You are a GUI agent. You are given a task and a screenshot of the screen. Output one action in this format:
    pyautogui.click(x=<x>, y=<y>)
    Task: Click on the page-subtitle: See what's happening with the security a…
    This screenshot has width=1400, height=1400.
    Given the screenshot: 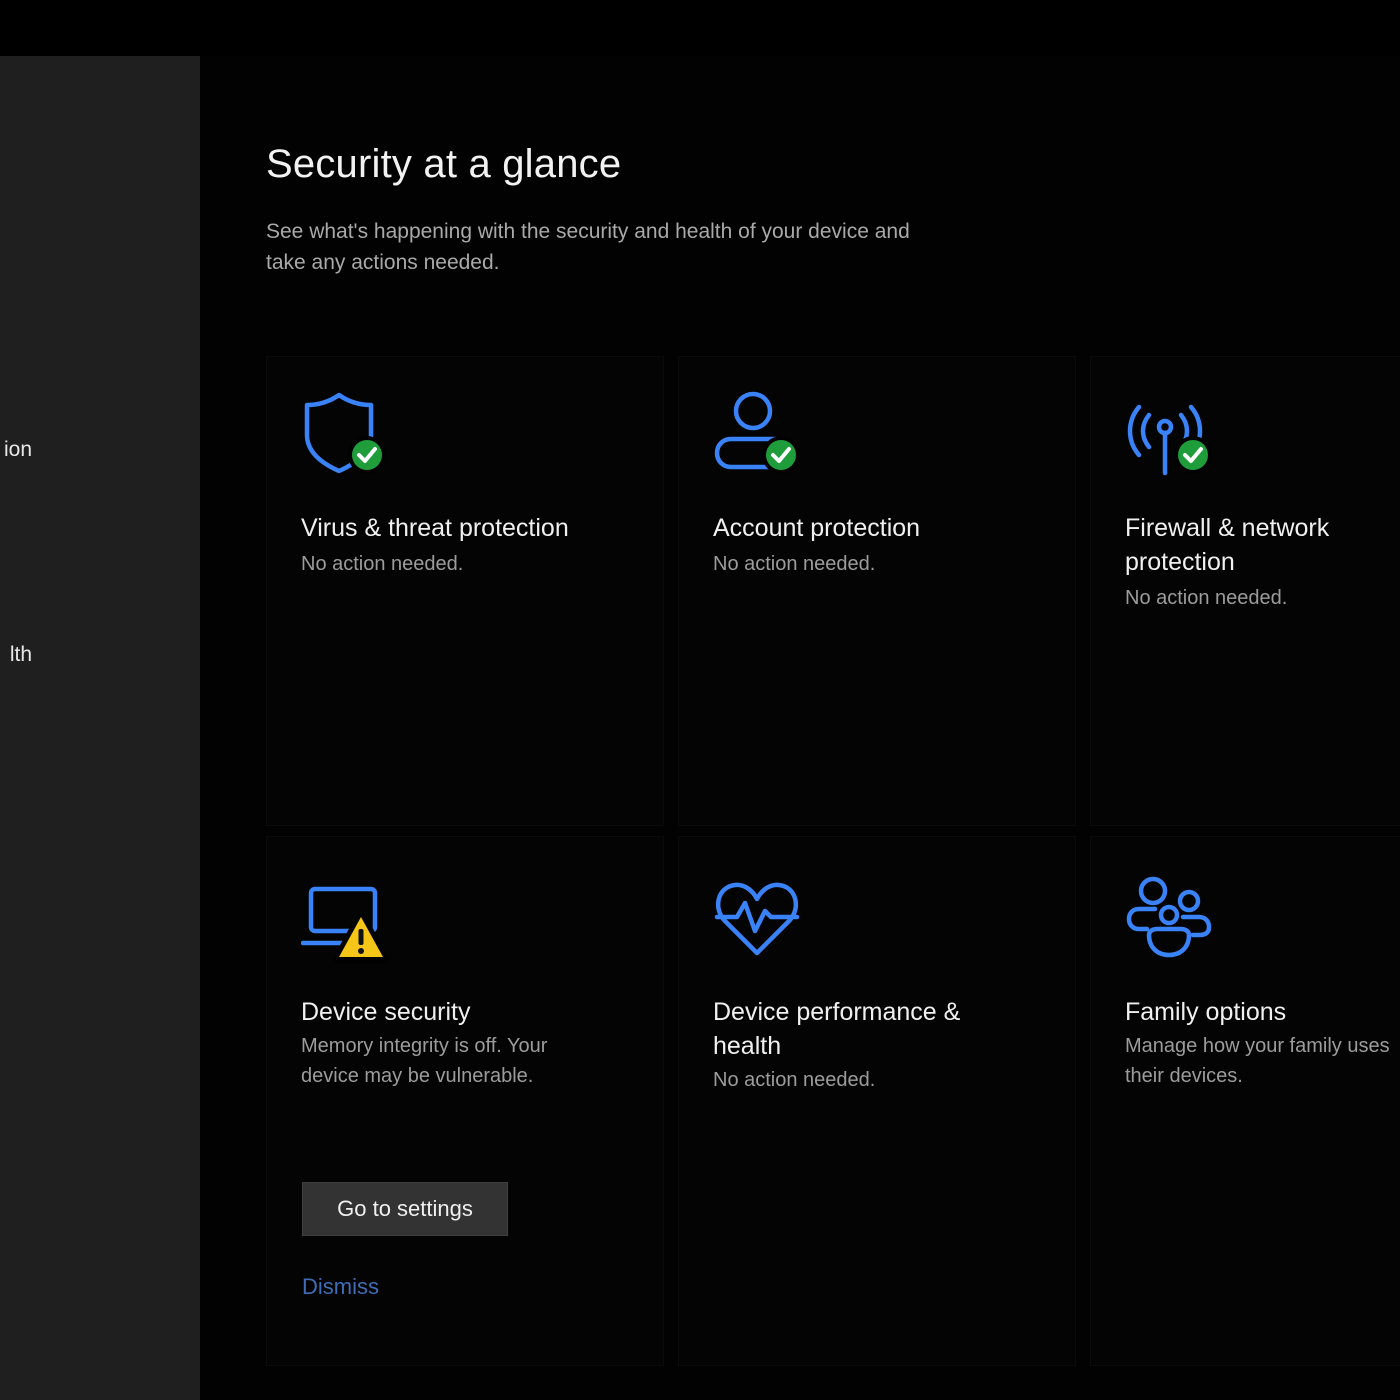 What is the action you would take?
    pyautogui.click(x=588, y=247)
    